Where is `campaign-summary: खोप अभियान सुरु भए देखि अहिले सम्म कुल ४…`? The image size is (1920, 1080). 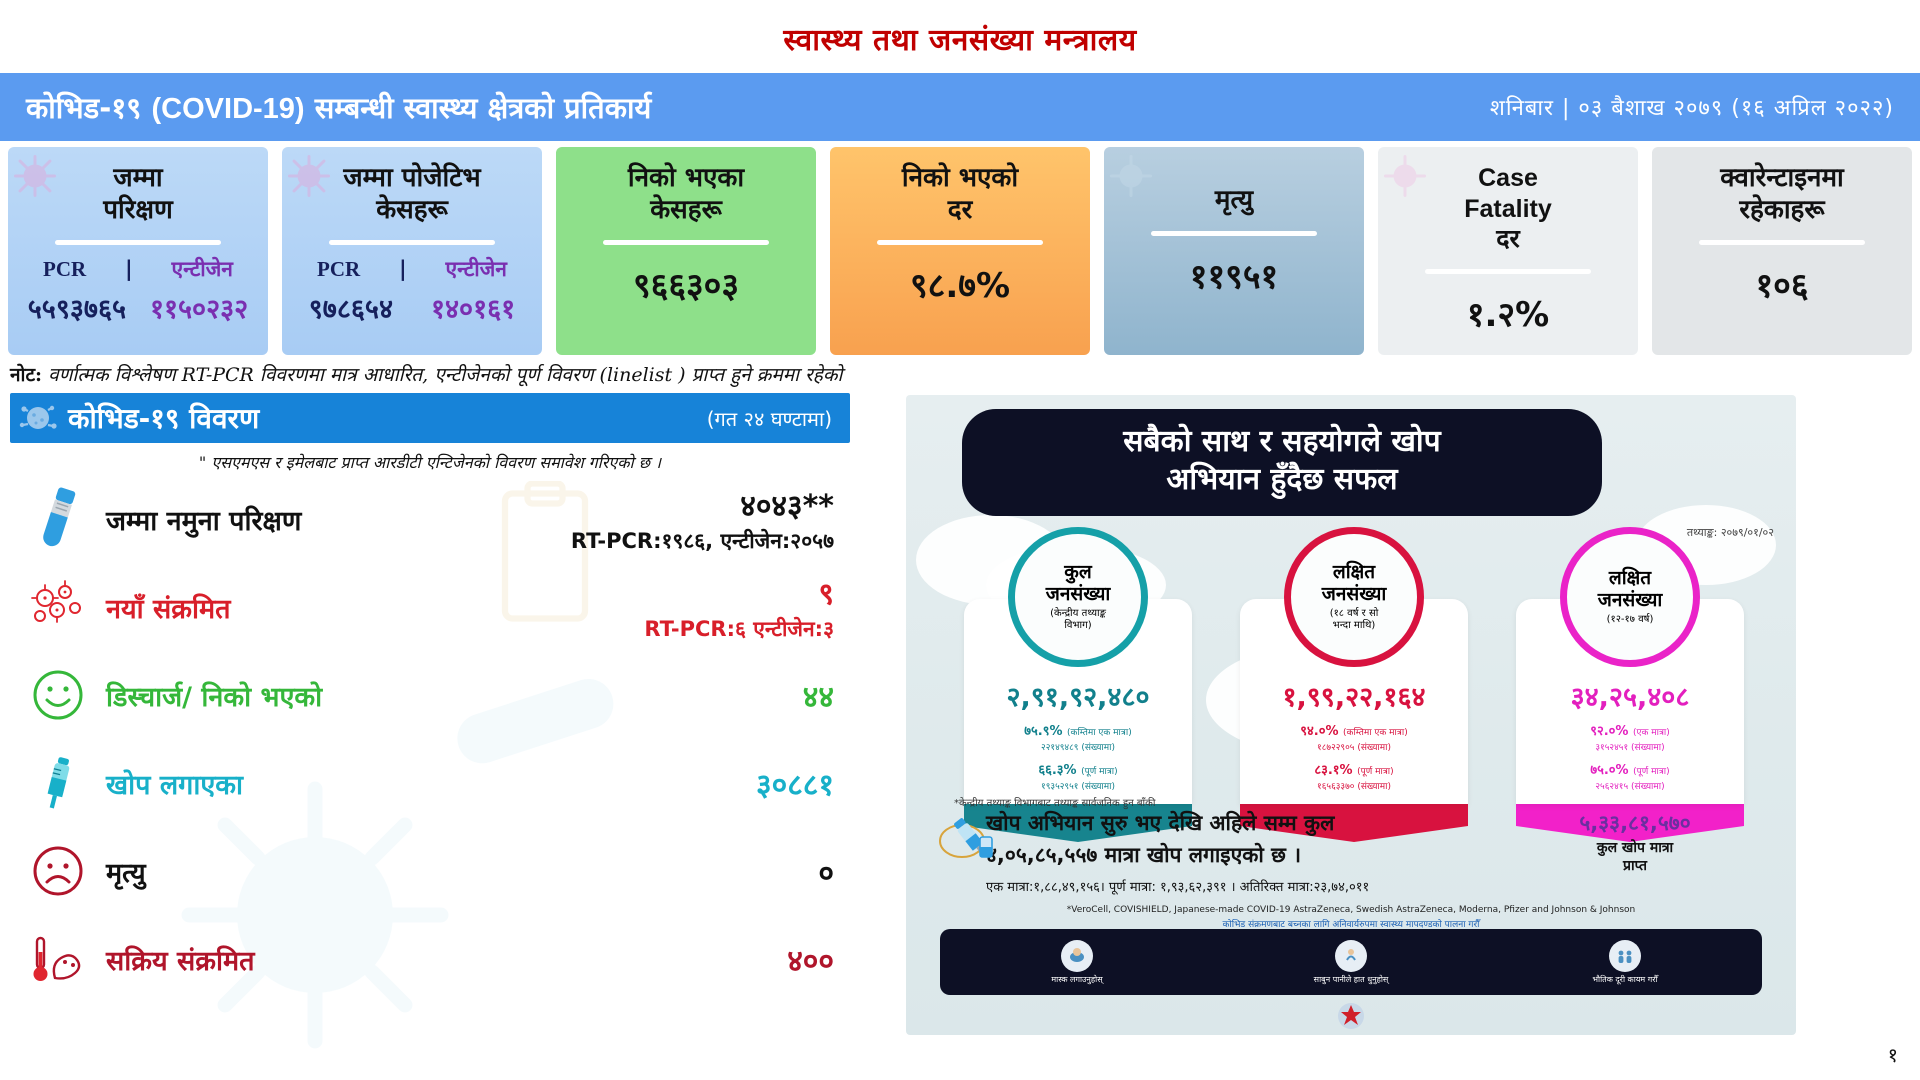
campaign-summary: खोप अभियान सुरु भए देखि अहिले सम्म कुल ४… is located at coordinates (1355, 852).